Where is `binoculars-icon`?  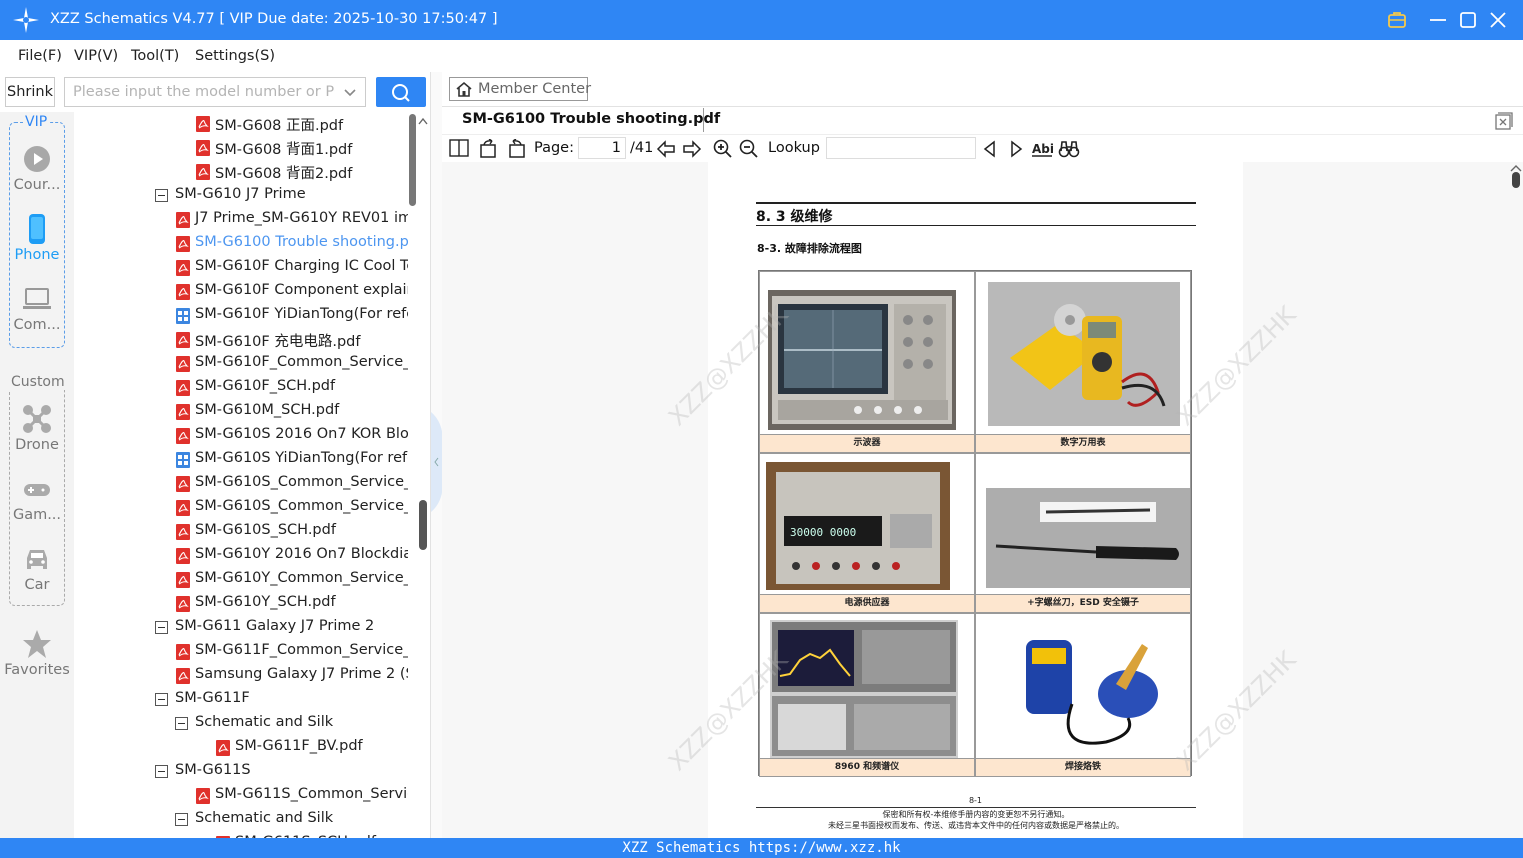
binoculars-icon is located at coordinates (1069, 149).